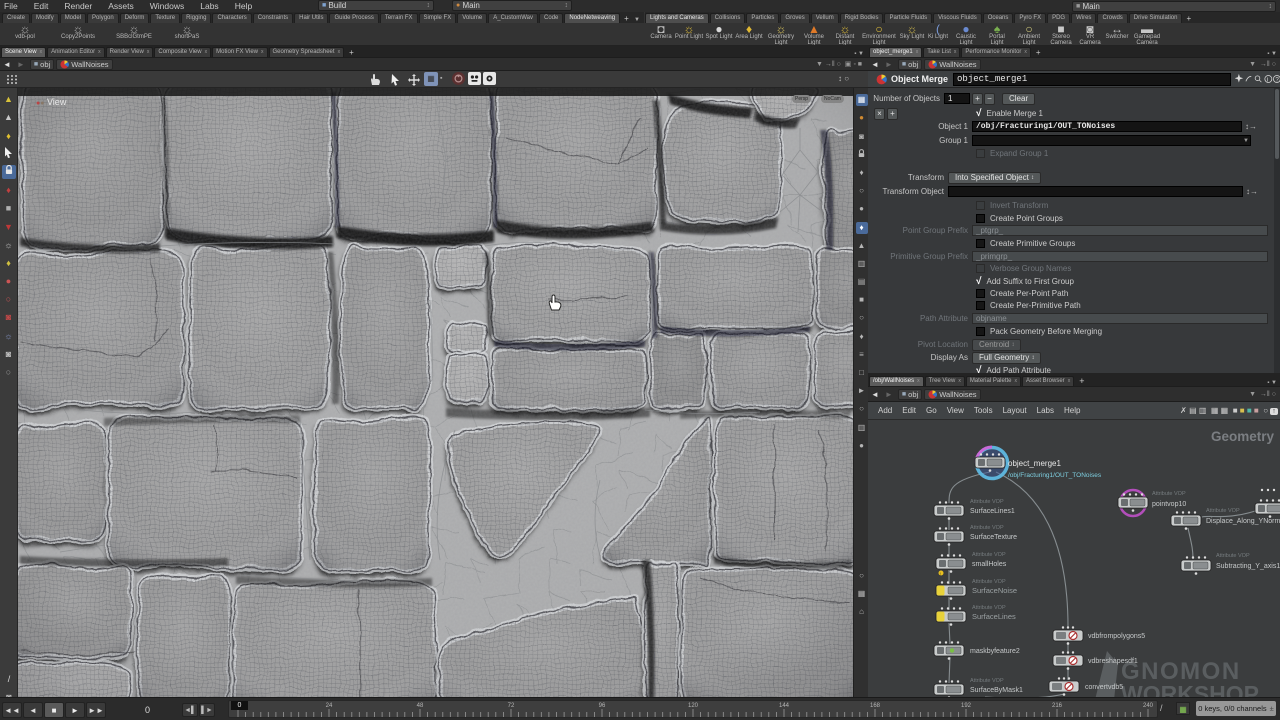  What do you see at coordinates (1148, 706) in the screenshot?
I see `svg-text: 240` at bounding box center [1148, 706].